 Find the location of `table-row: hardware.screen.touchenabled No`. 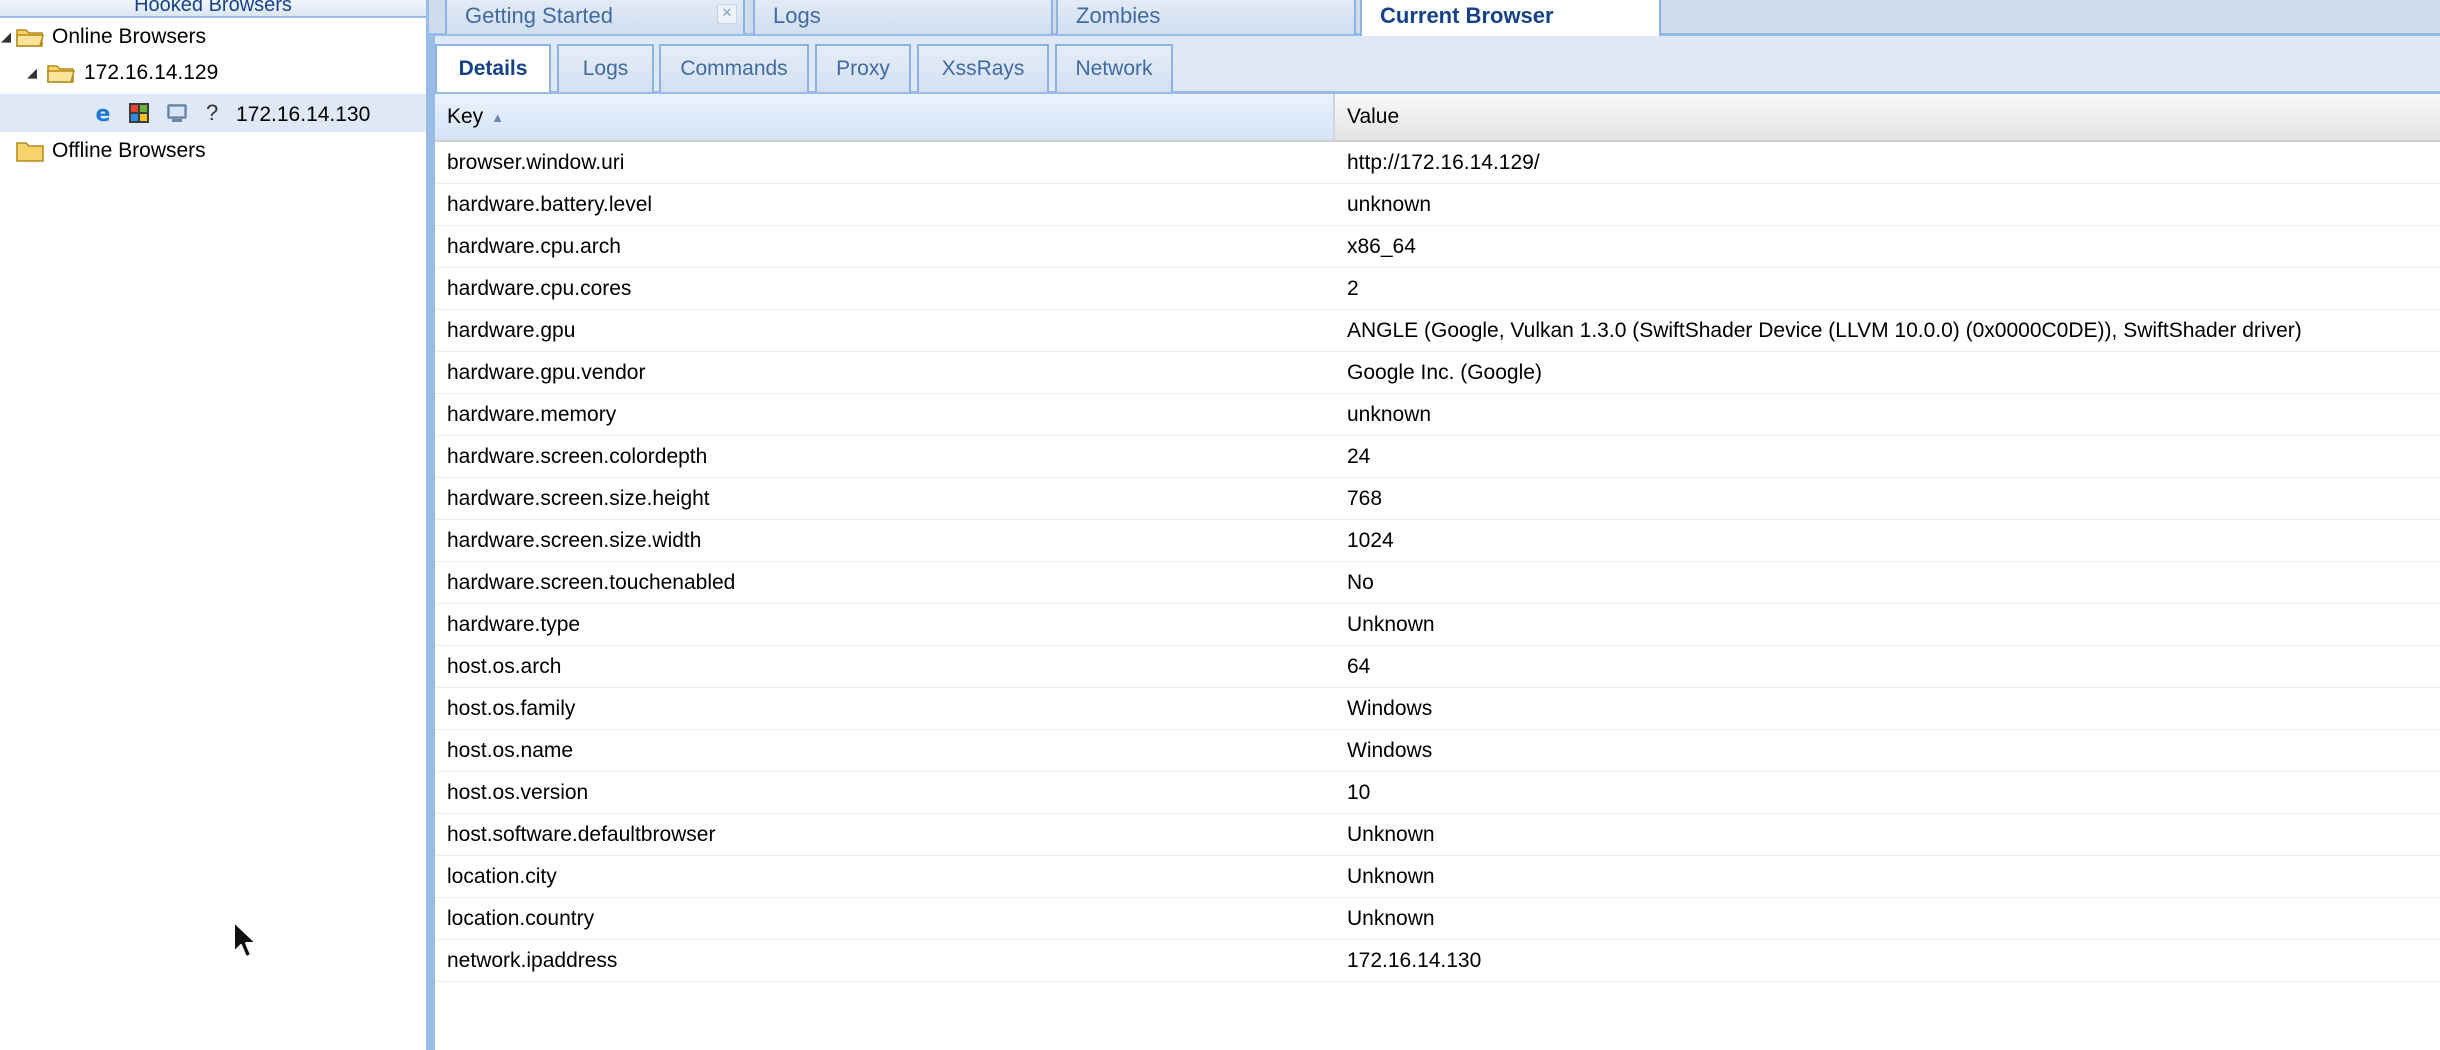

table-row: hardware.screen.touchenabled No is located at coordinates (1437, 583).